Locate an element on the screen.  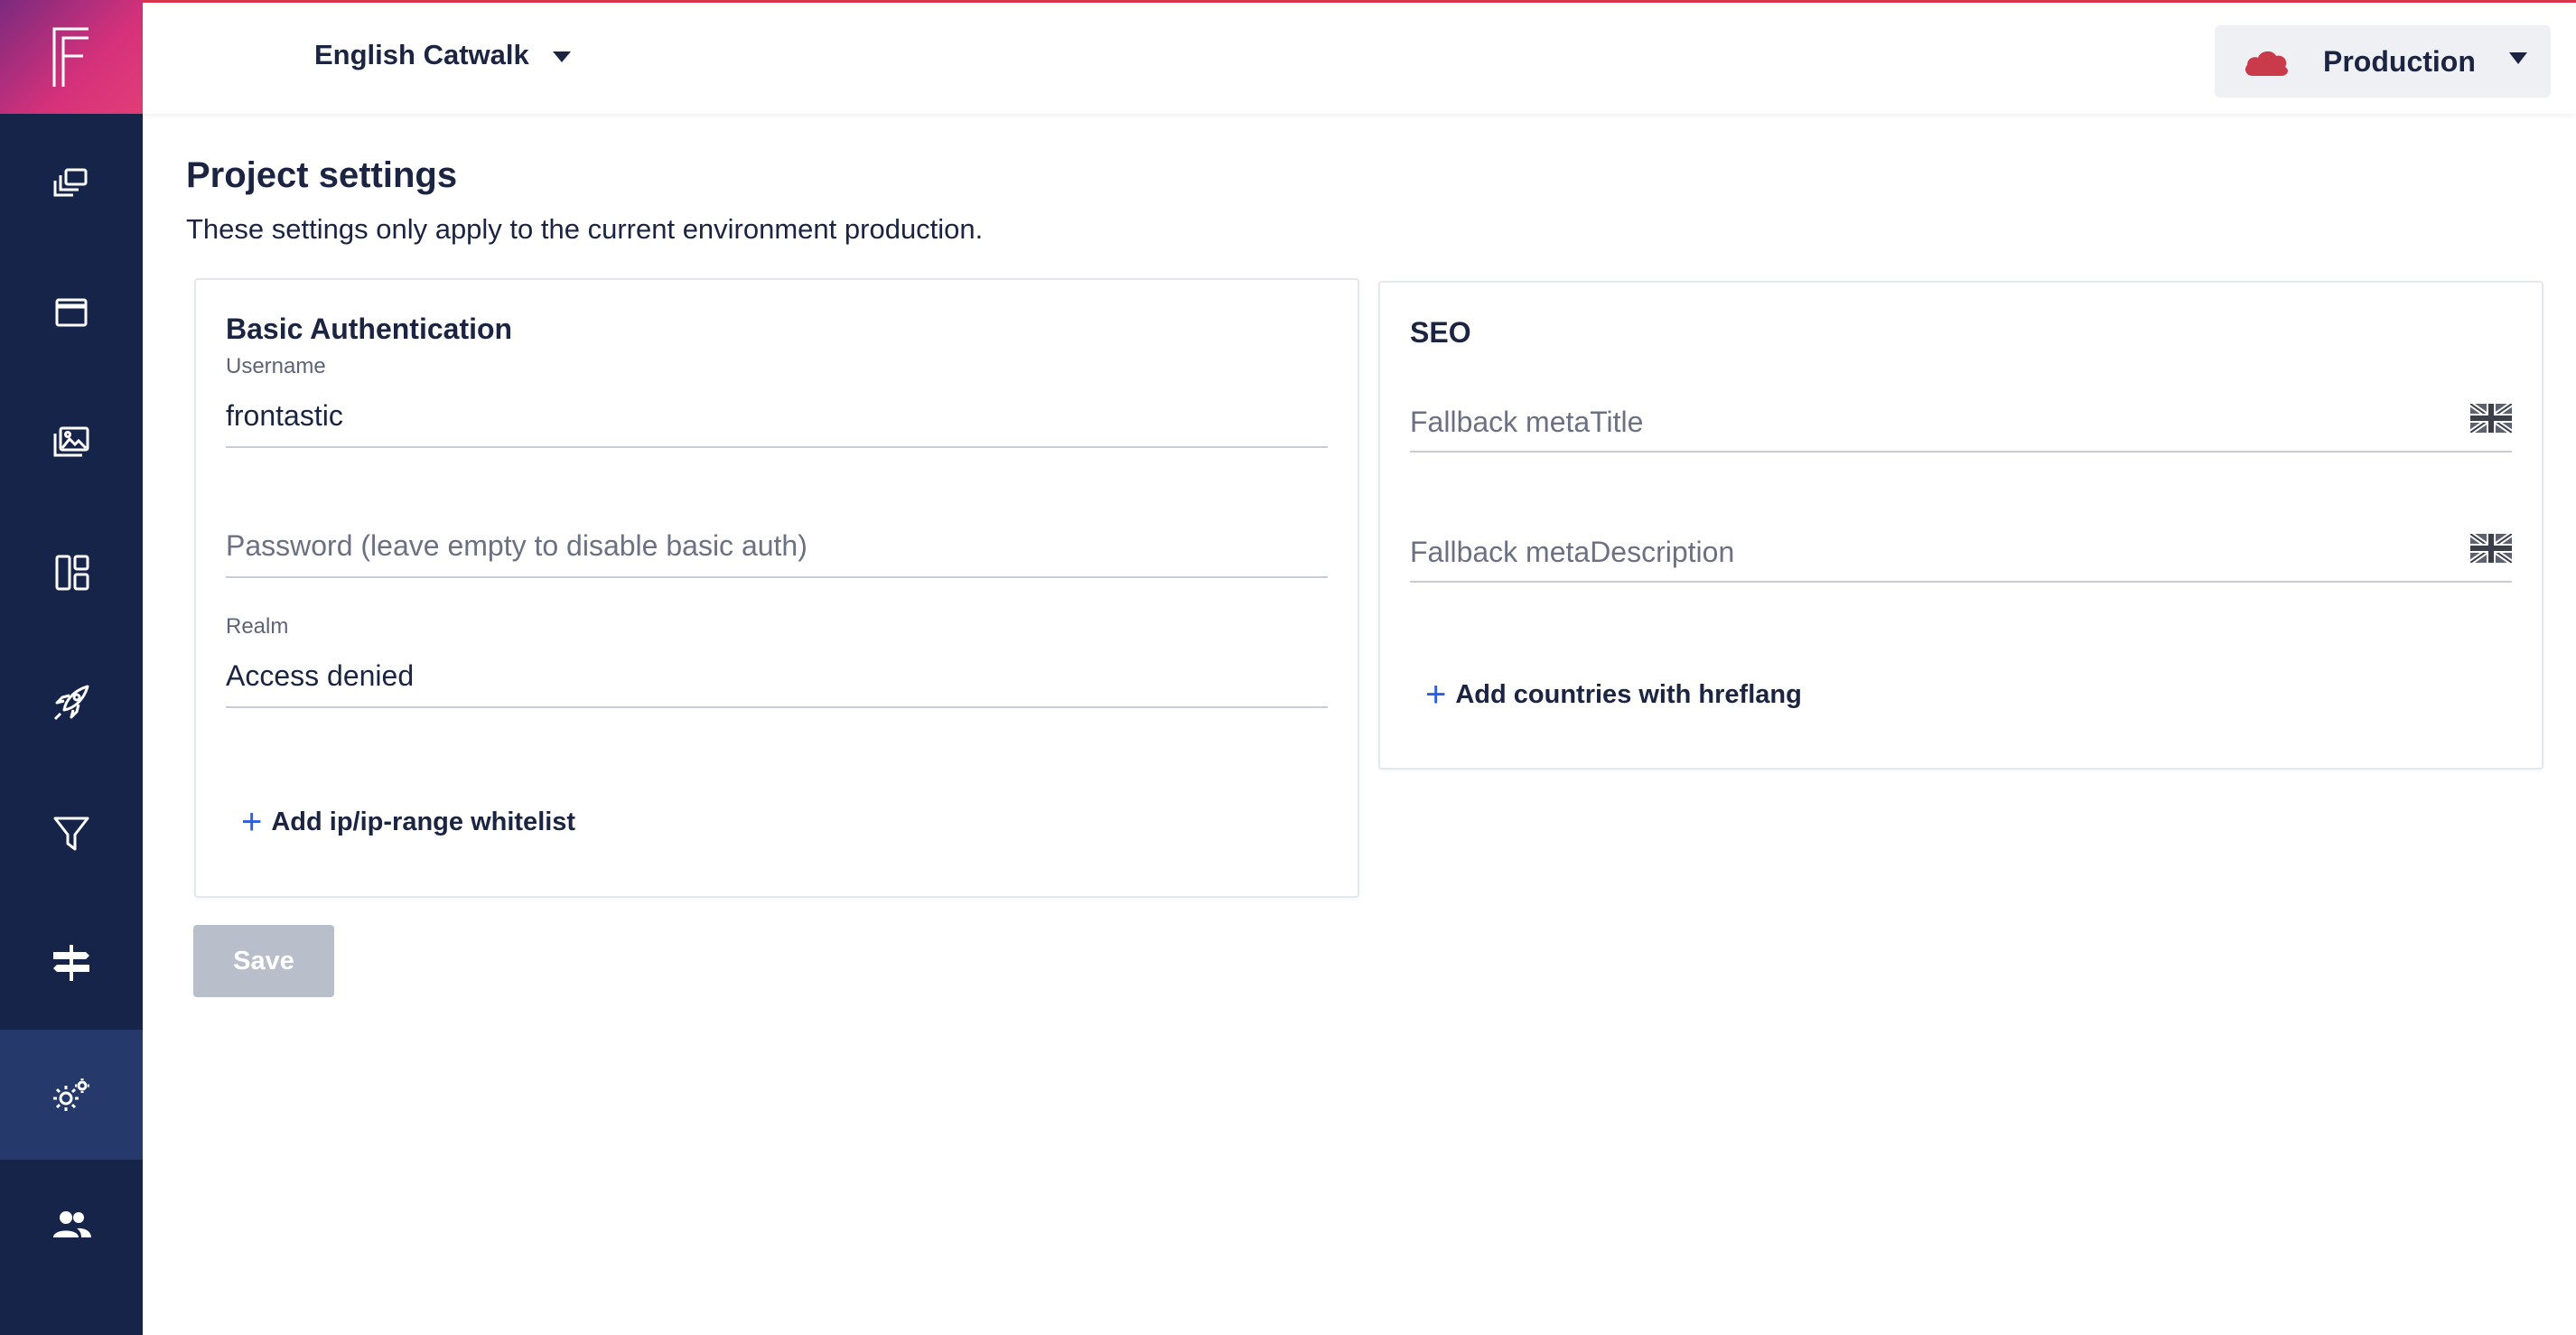
sidebar-item-pages is located at coordinates (71, 182).